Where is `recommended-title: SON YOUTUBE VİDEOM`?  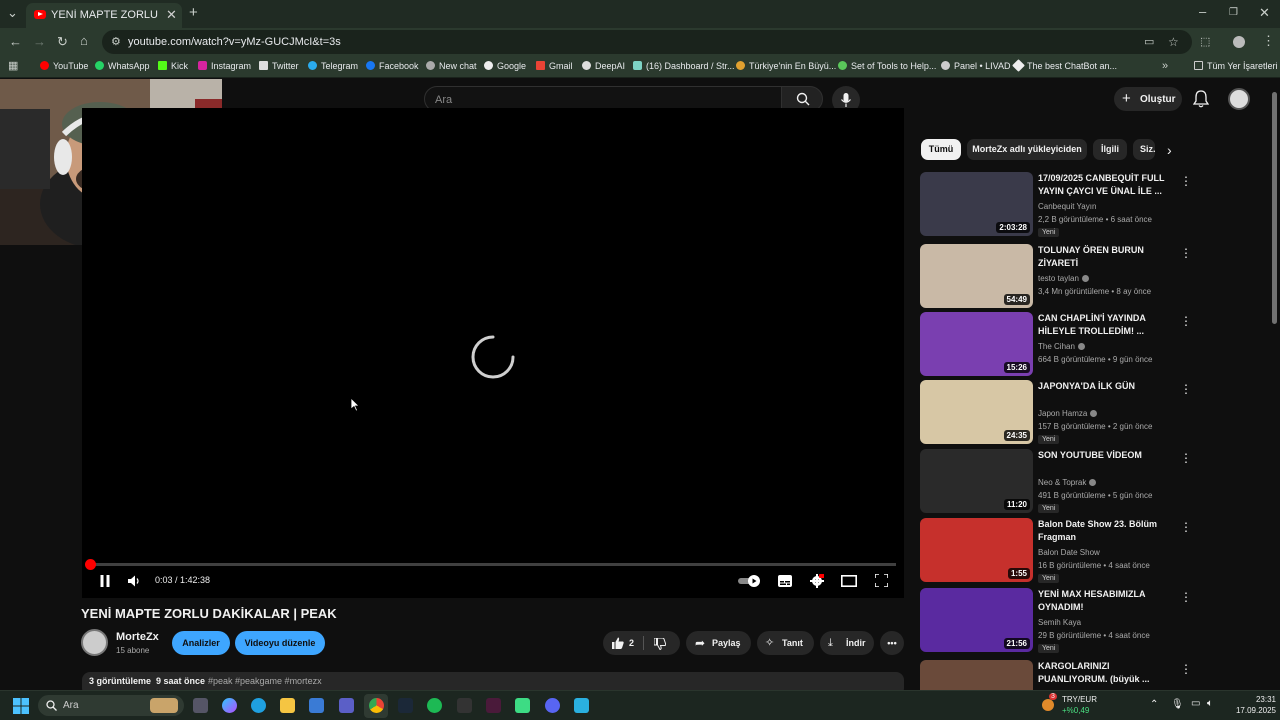
recommended-title: SON YOUTUBE VİDEOM is located at coordinates (1102, 455).